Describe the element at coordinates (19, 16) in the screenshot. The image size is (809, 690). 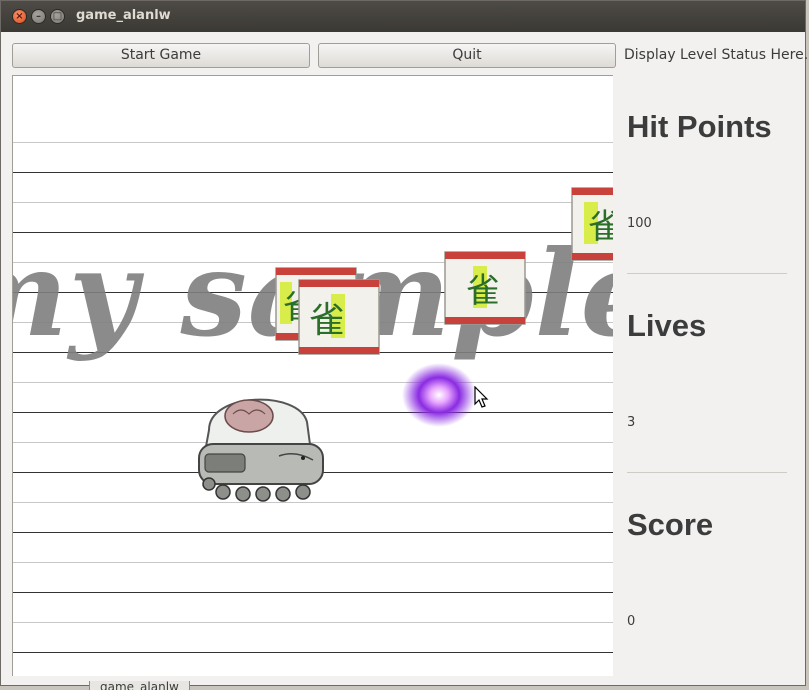
I see `close-window-icon: ×` at that location.